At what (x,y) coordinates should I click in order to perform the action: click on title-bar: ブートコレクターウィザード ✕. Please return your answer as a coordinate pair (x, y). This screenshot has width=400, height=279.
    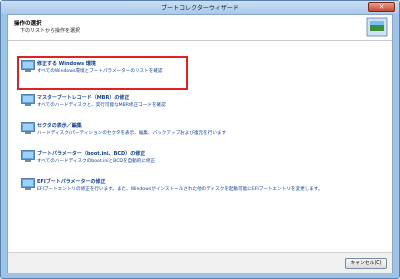
    Looking at the image, I should click on (200, 7).